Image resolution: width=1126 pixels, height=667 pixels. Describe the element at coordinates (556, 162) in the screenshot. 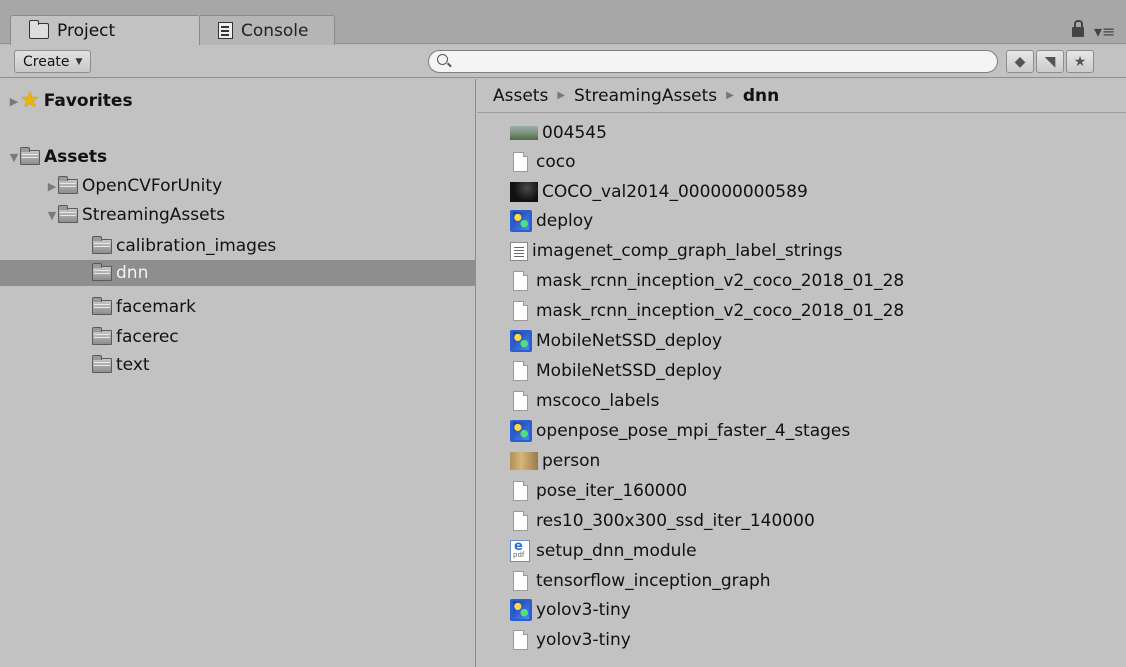

I see `asset-item-label: coco` at that location.